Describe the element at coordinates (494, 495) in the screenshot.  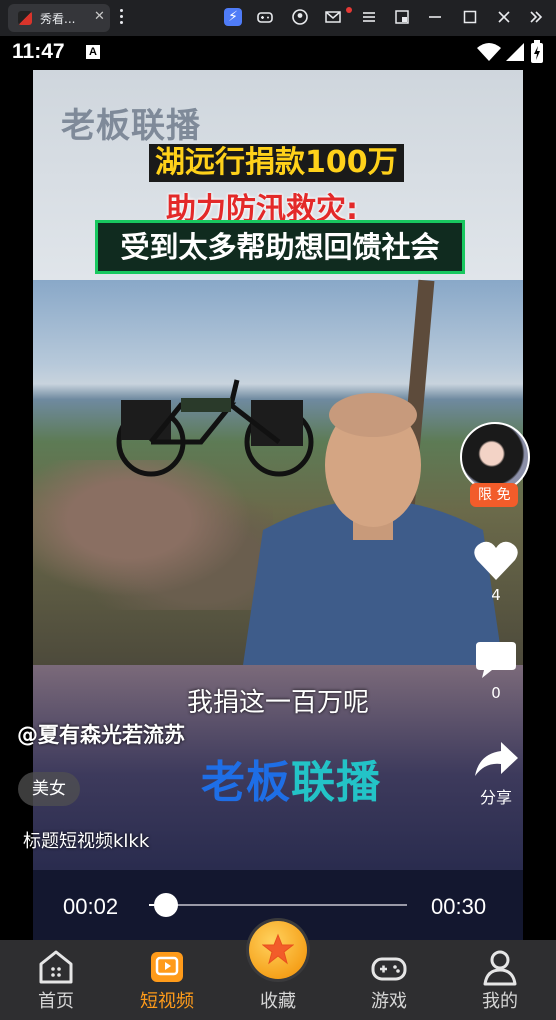
I see `free-badge: 限 免` at that location.